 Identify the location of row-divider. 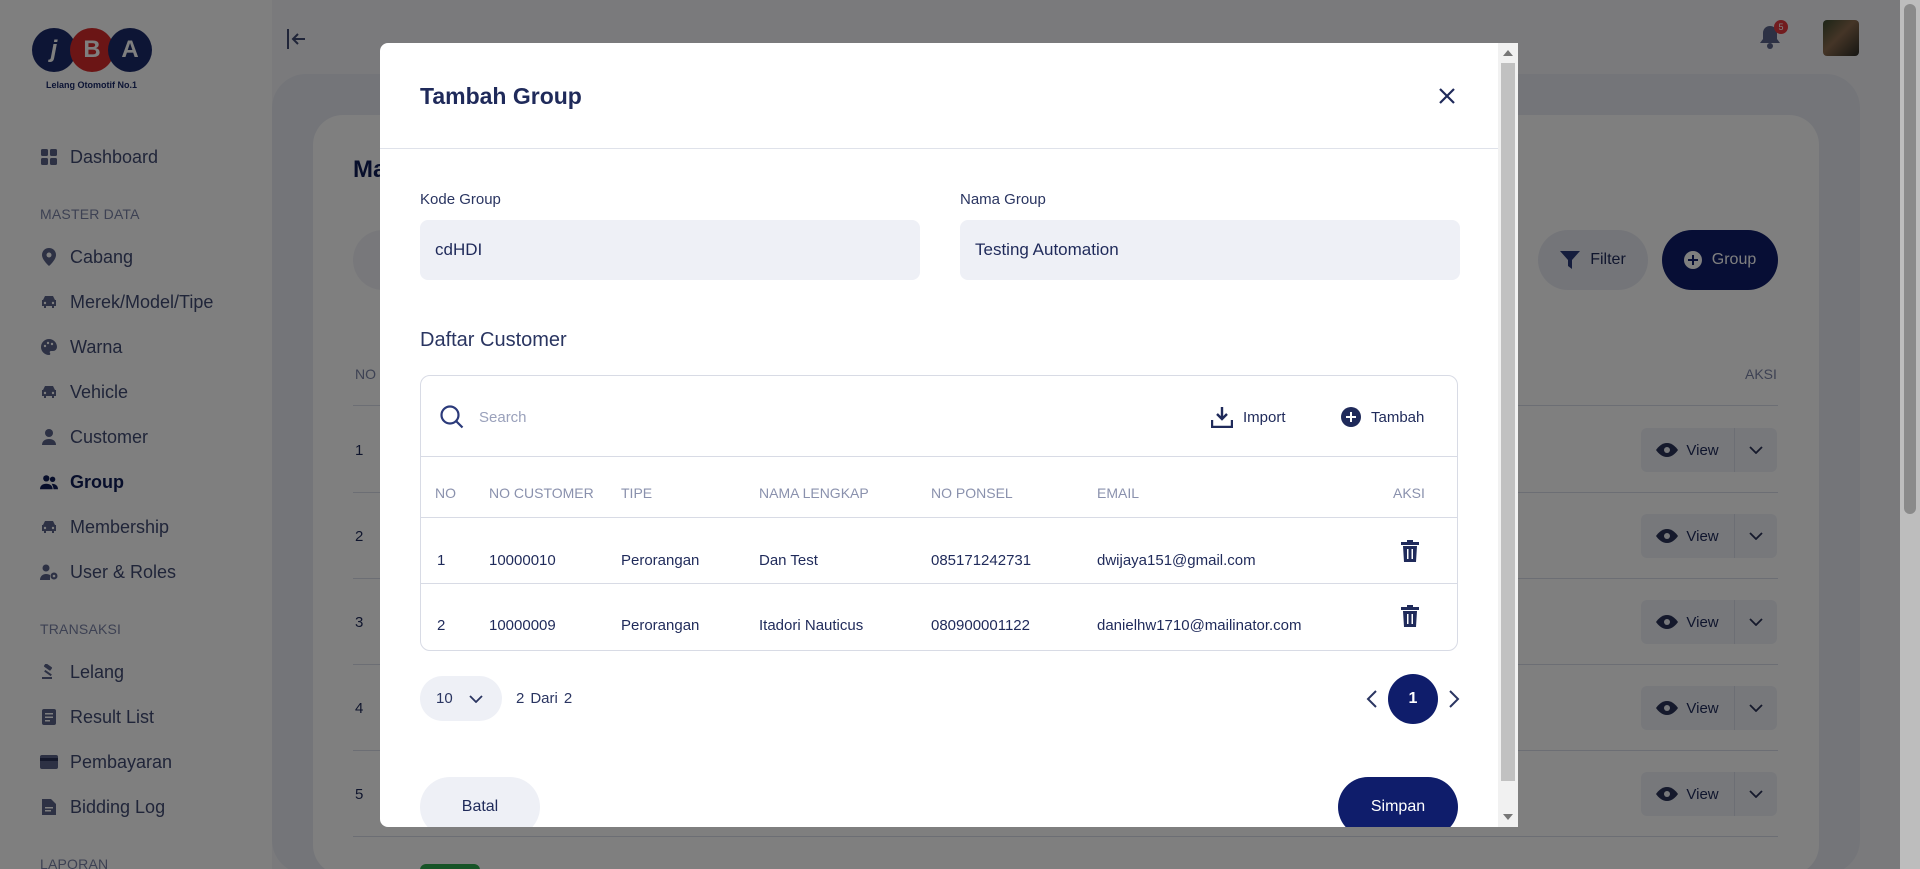
(939, 583).